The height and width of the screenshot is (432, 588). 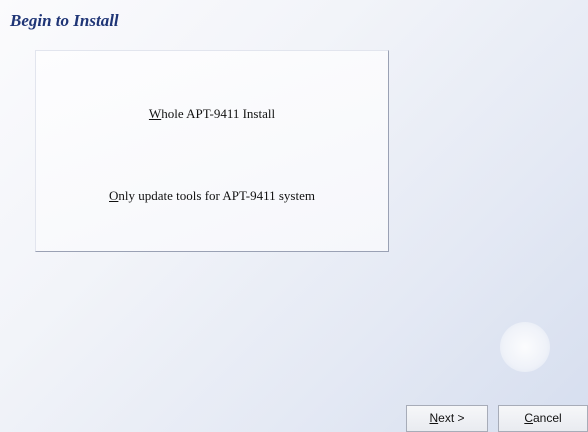 What do you see at coordinates (451, 418) in the screenshot?
I see `next-label: ext >` at bounding box center [451, 418].